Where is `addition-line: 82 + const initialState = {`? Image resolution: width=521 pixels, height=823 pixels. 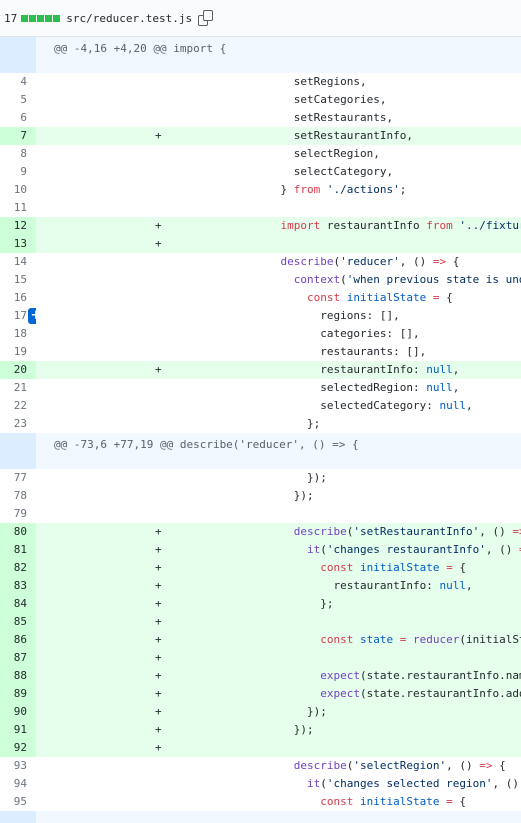
addition-line: 82 + const initialState = { is located at coordinates (260, 568).